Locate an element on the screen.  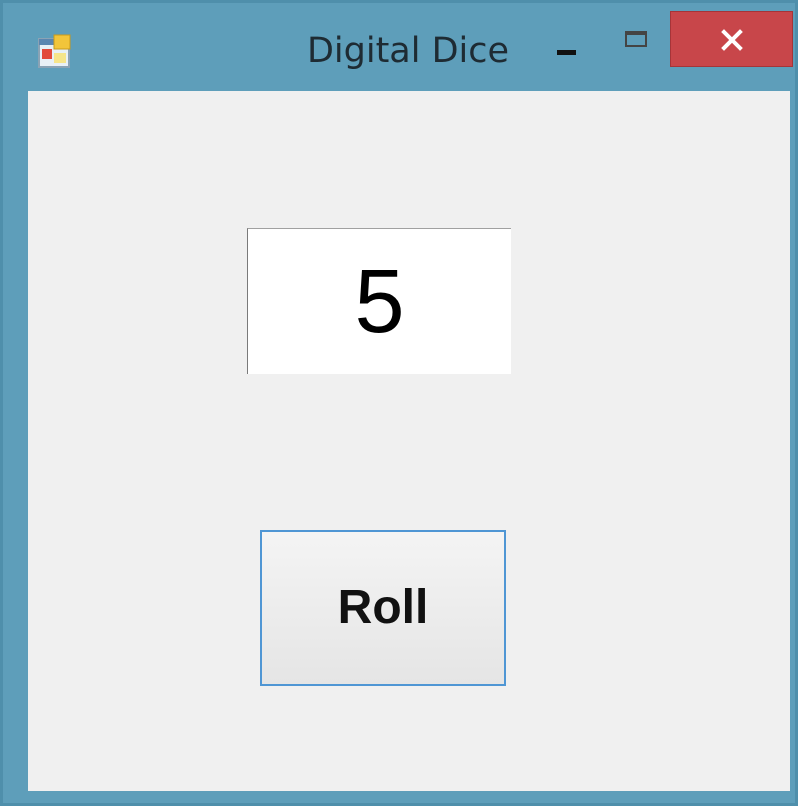
maximize-button is located at coordinates (637, 43).